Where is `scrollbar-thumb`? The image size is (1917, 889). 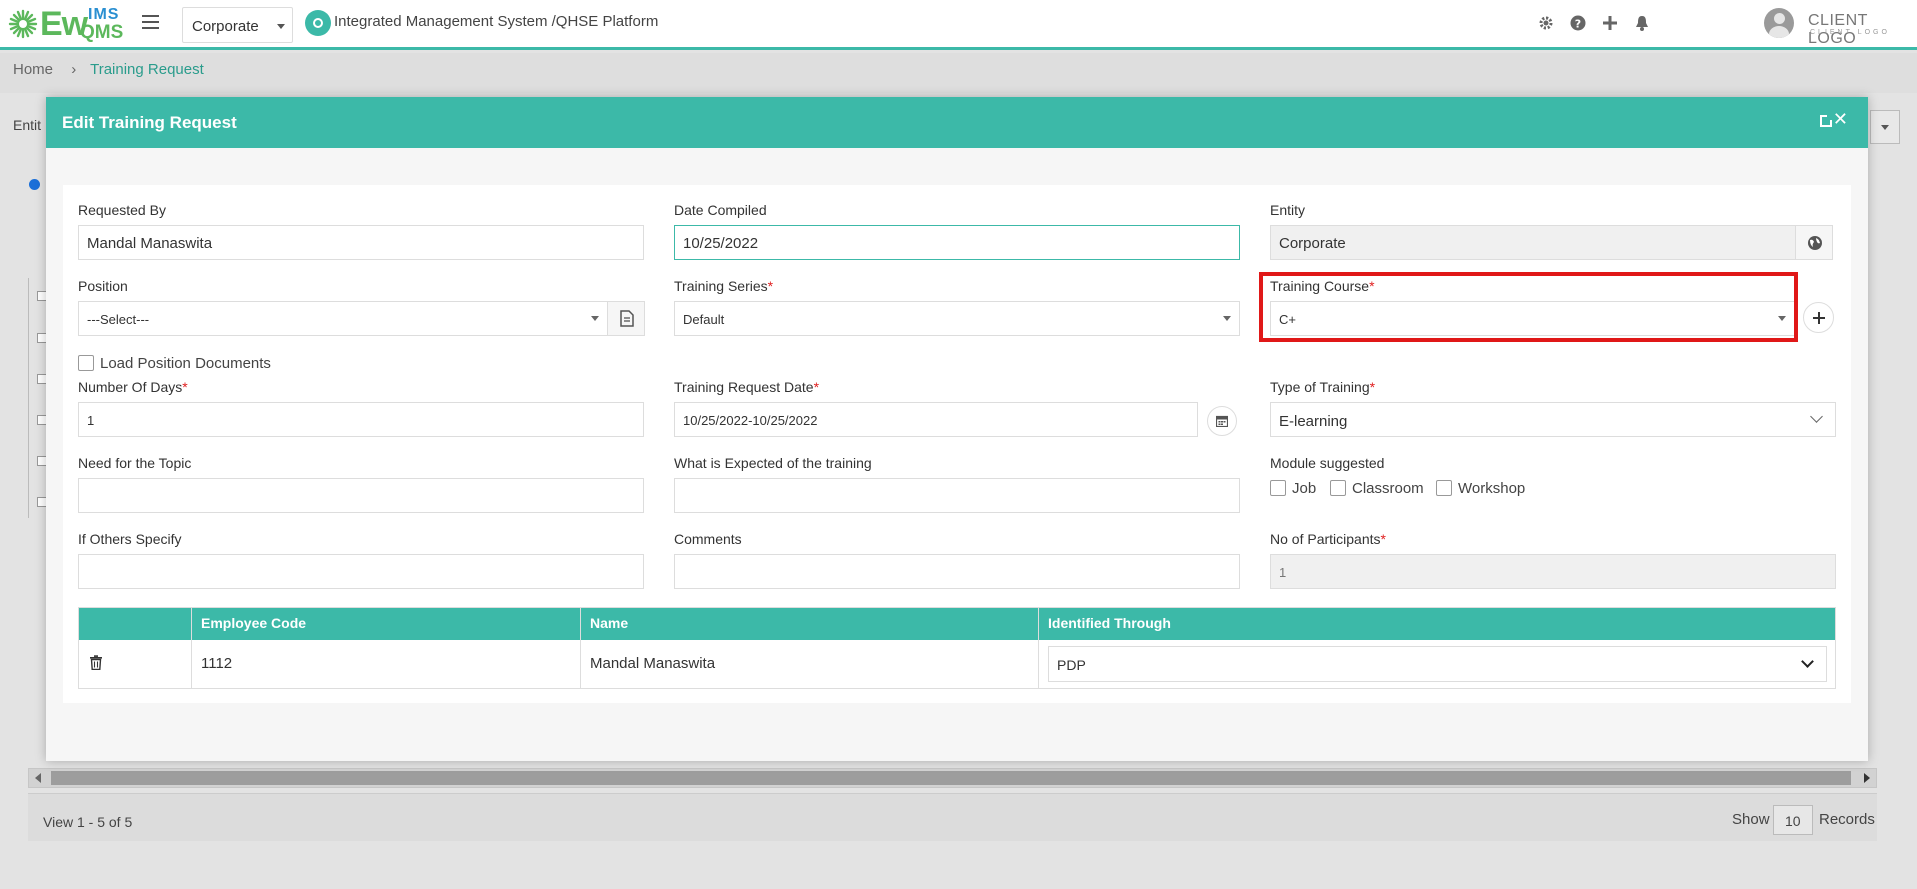 scrollbar-thumb is located at coordinates (951, 778).